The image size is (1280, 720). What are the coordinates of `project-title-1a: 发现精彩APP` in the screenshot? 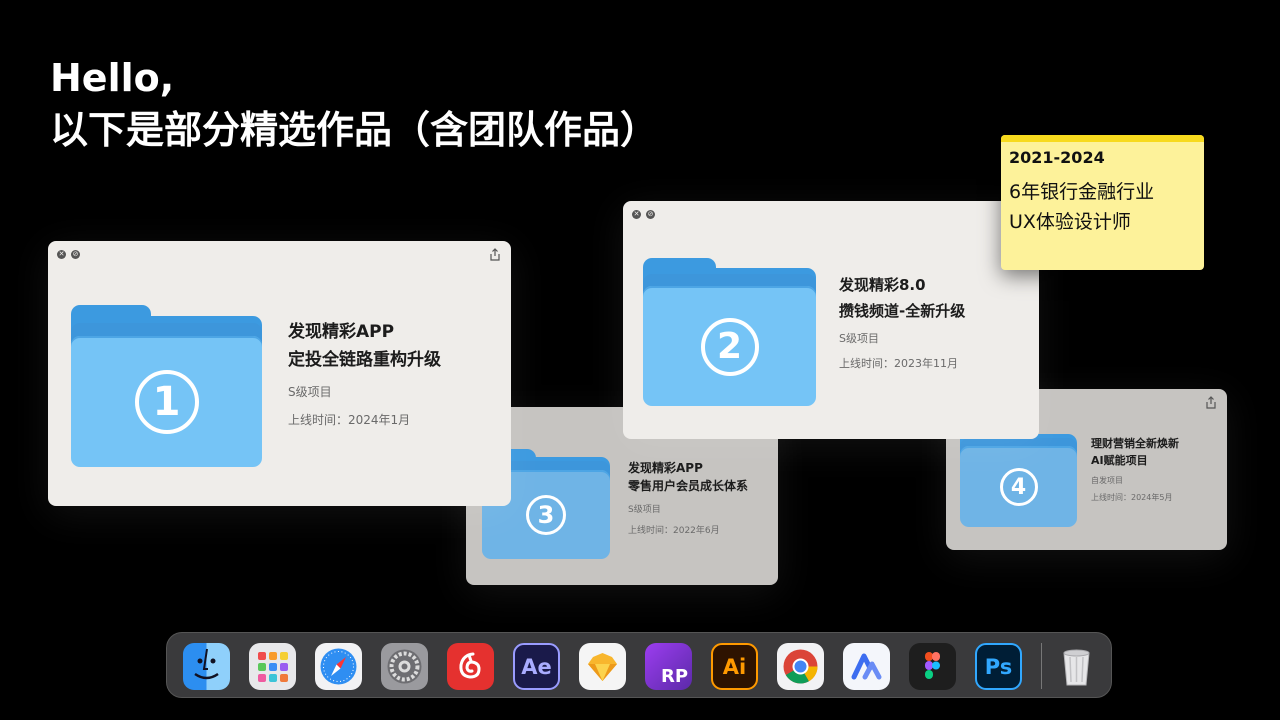 It's located at (341, 332).